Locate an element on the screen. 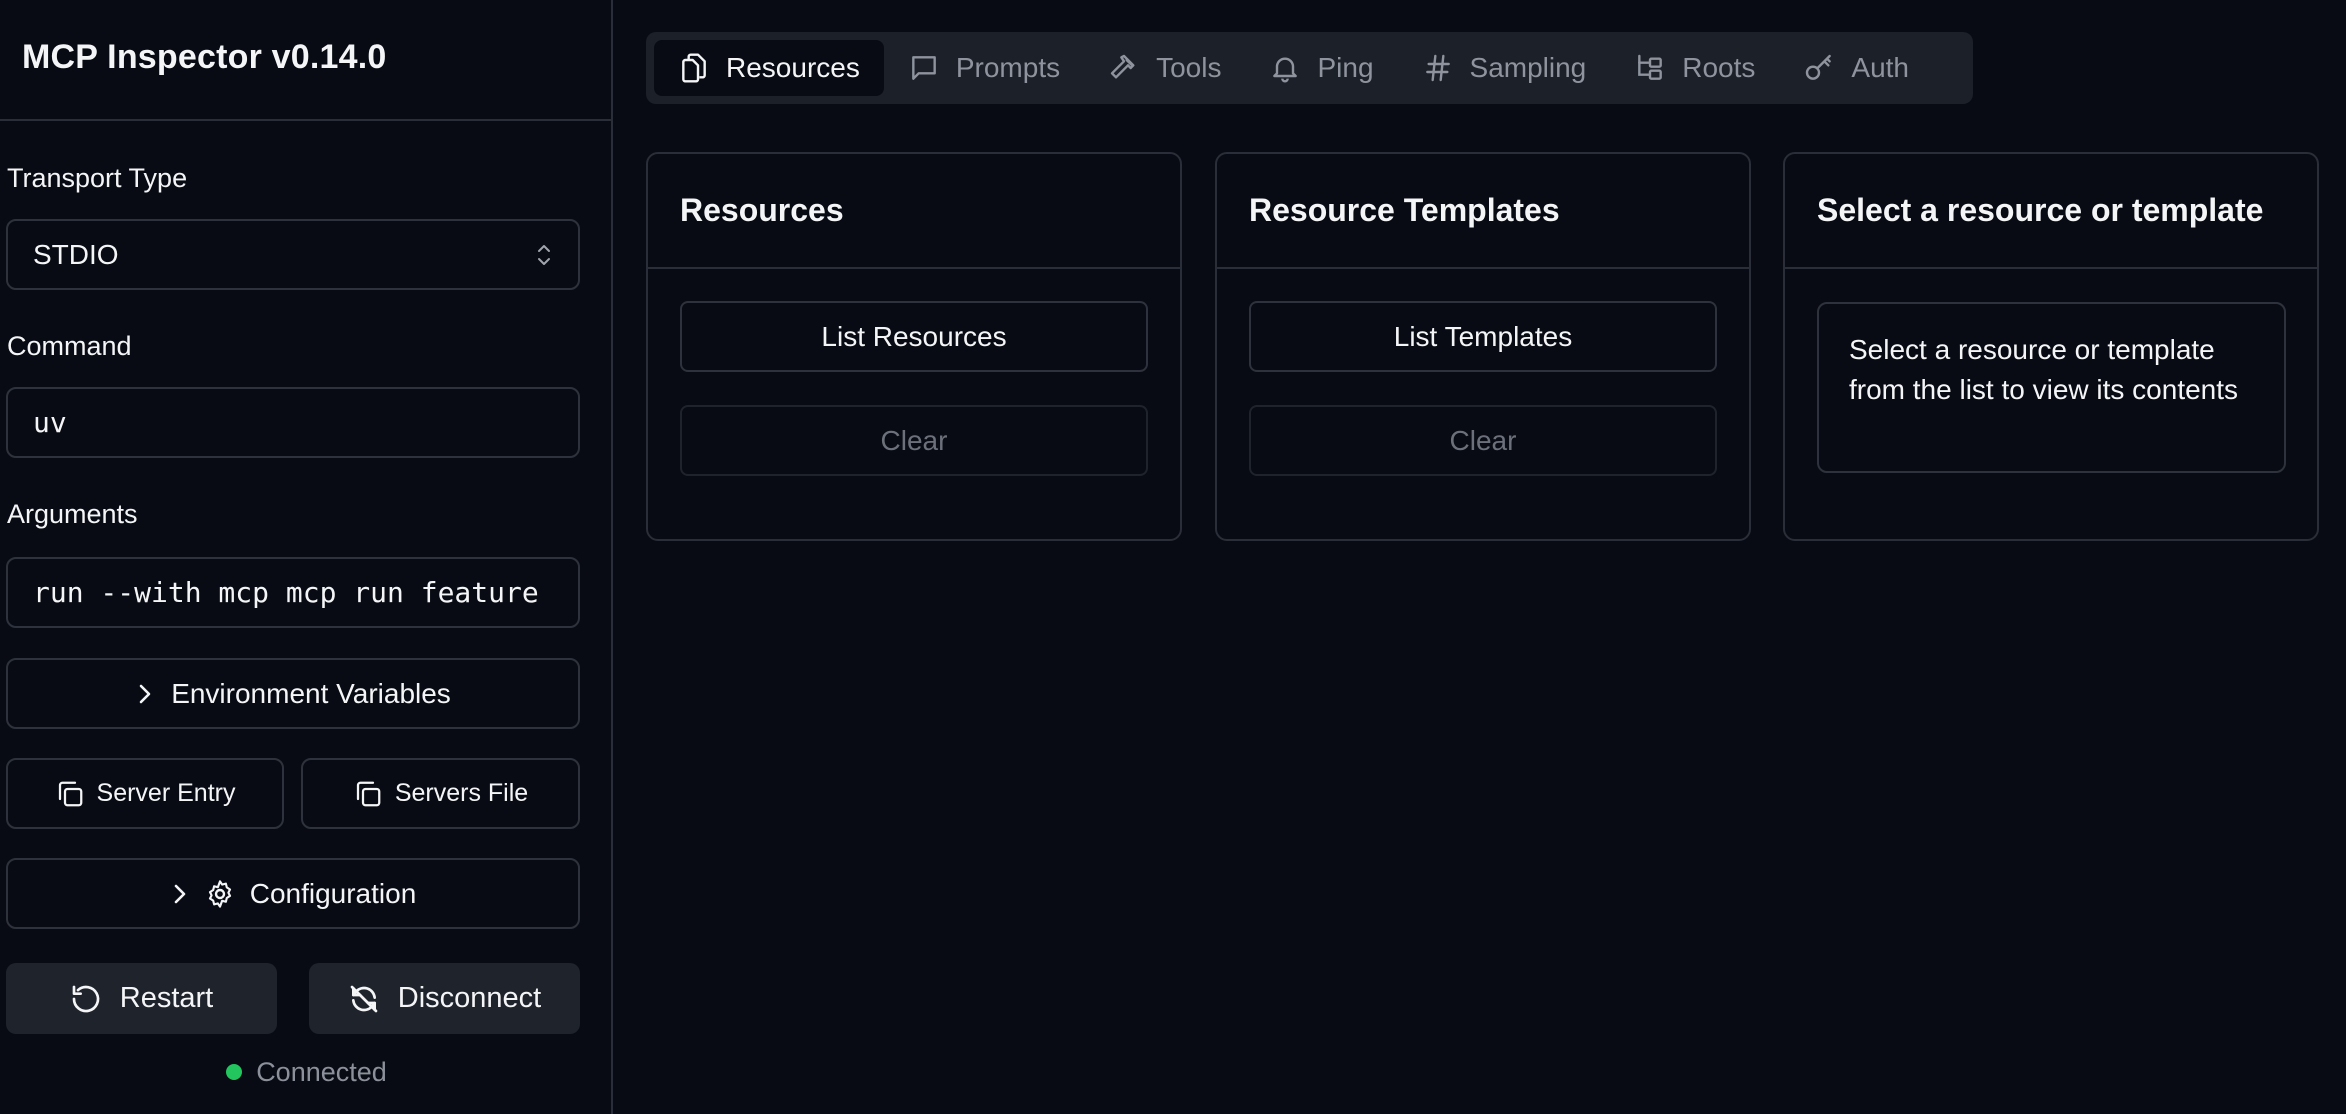 This screenshot has width=2346, height=1114. configuration-button: Configuration is located at coordinates (293, 893).